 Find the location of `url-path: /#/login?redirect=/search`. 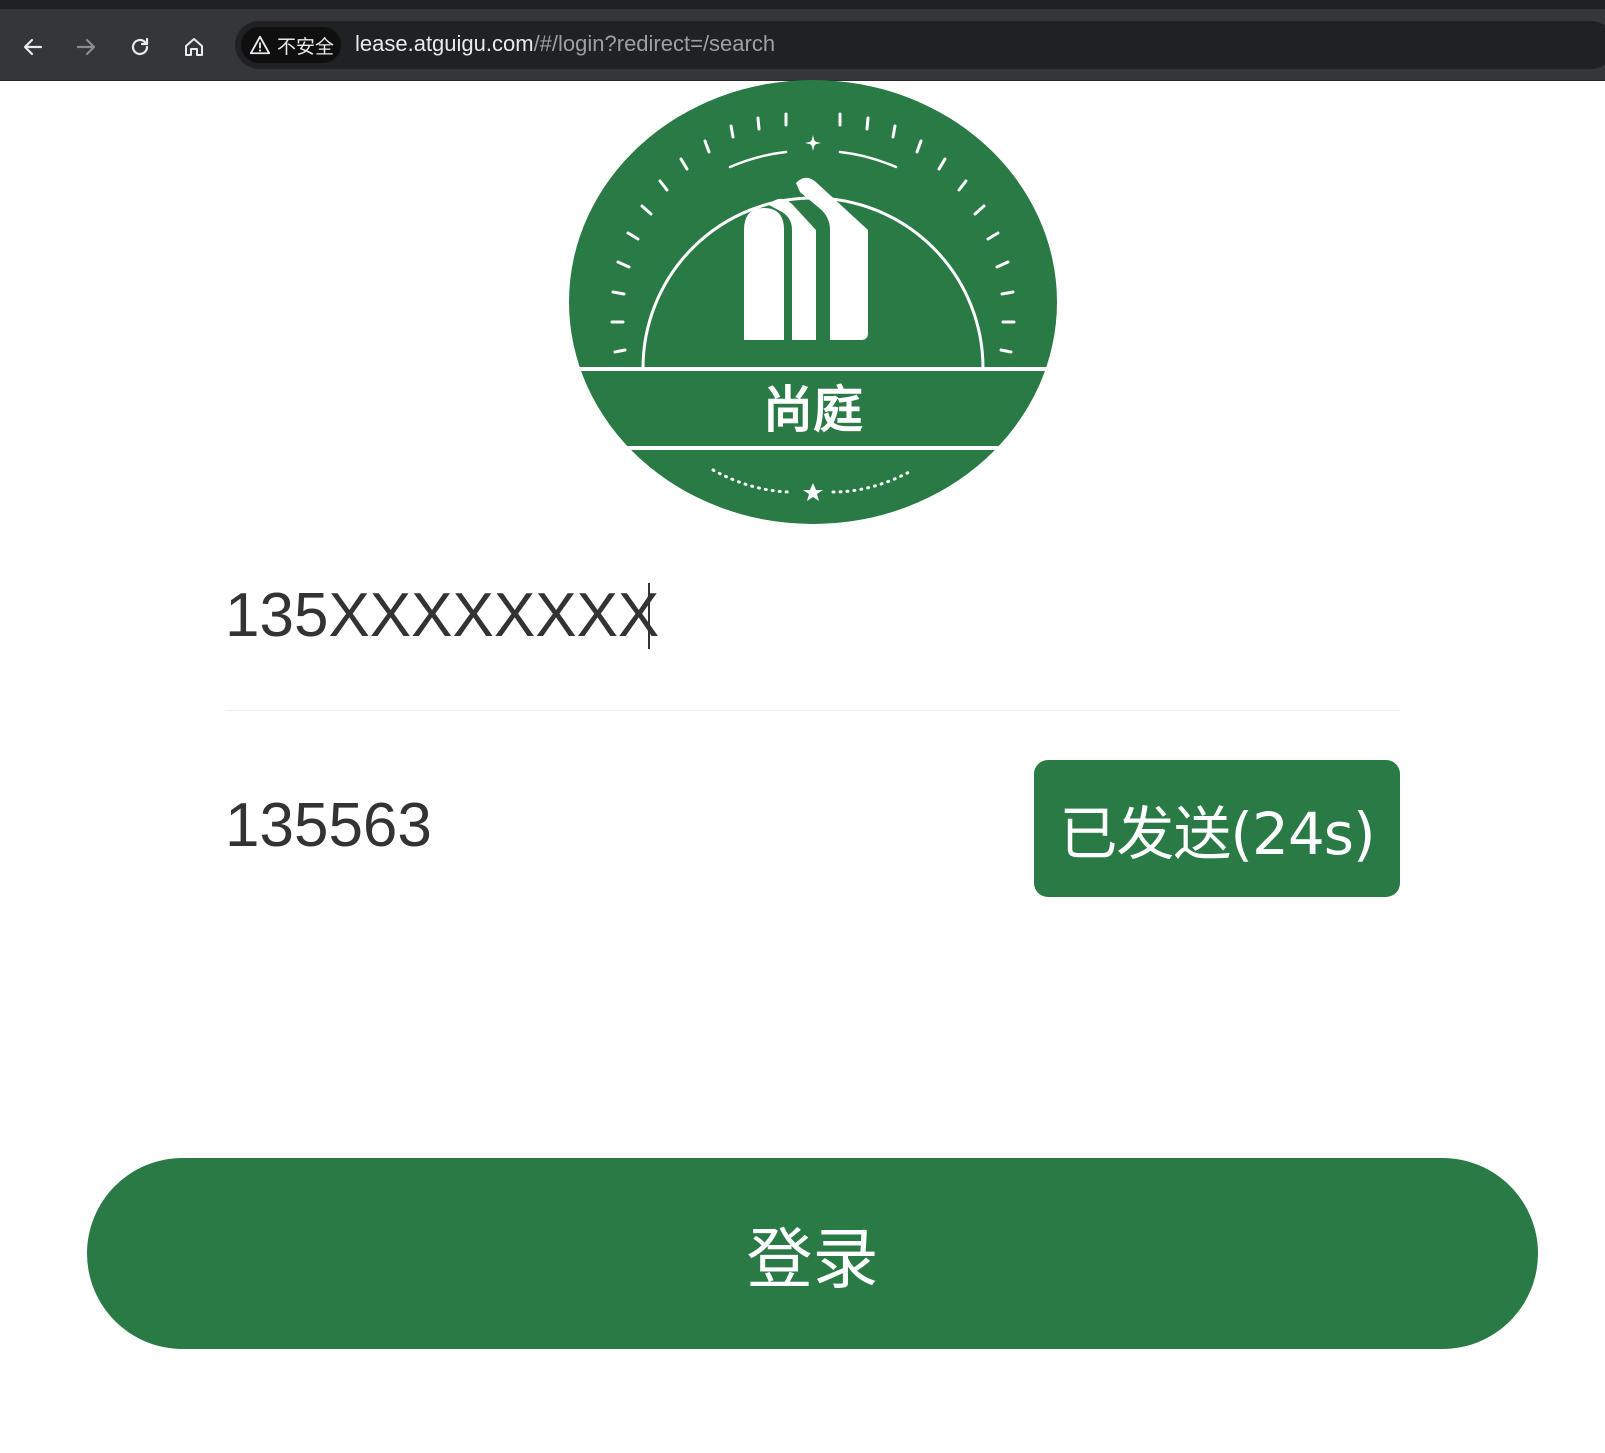

url-path: /#/login?redirect=/search is located at coordinates (654, 43).